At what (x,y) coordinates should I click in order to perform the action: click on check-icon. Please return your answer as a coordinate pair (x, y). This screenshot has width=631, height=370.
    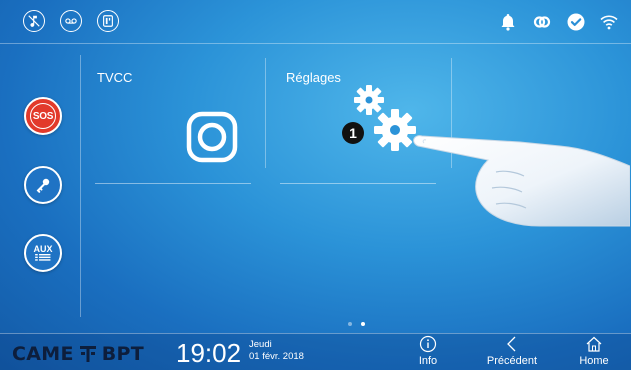
    Looking at the image, I should click on (576, 22).